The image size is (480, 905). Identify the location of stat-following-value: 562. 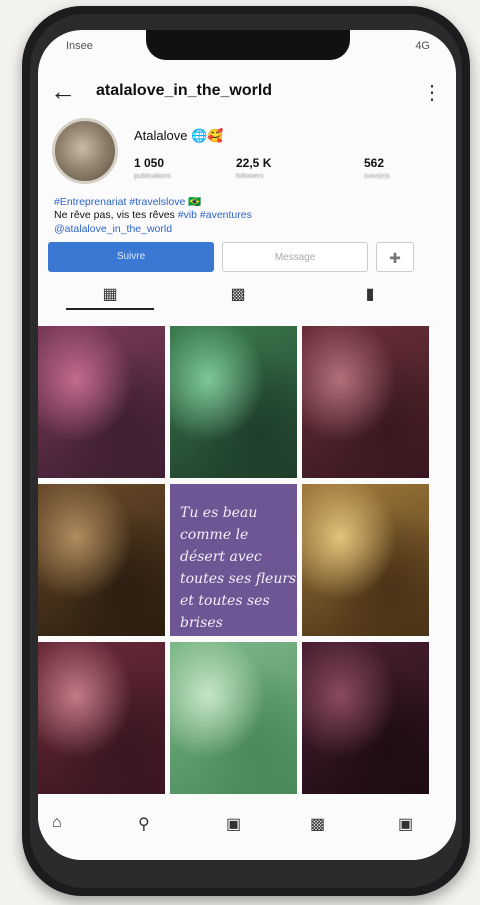
(374, 163).